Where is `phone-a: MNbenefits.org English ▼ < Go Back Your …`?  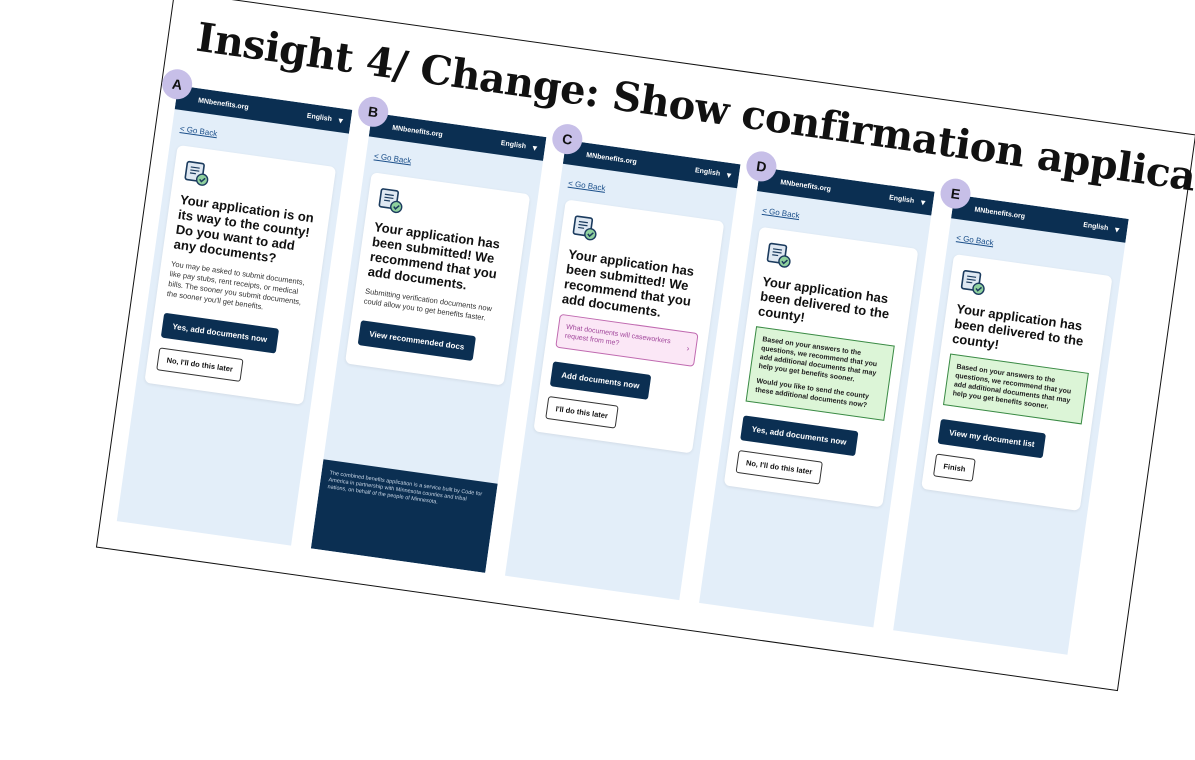 phone-a: MNbenefits.org English ▼ < Go Back Your … is located at coordinates (234, 315).